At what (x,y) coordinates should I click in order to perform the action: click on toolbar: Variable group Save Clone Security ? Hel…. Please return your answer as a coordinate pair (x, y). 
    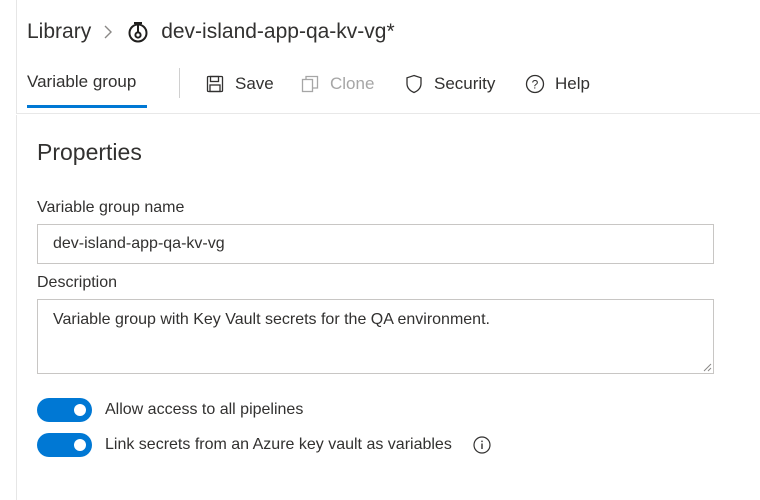
    Looking at the image, I should click on (388, 86).